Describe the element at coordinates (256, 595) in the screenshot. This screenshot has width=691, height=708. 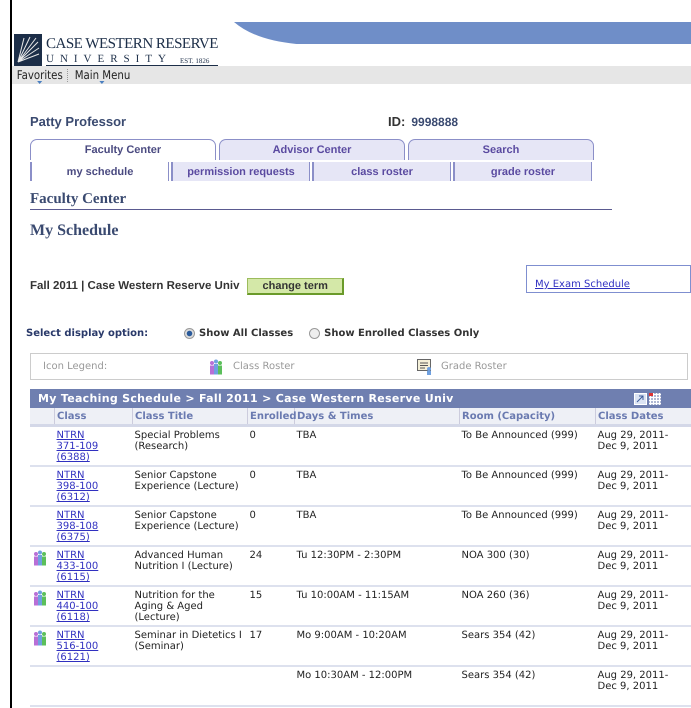
I see `table-cell: 15` at that location.